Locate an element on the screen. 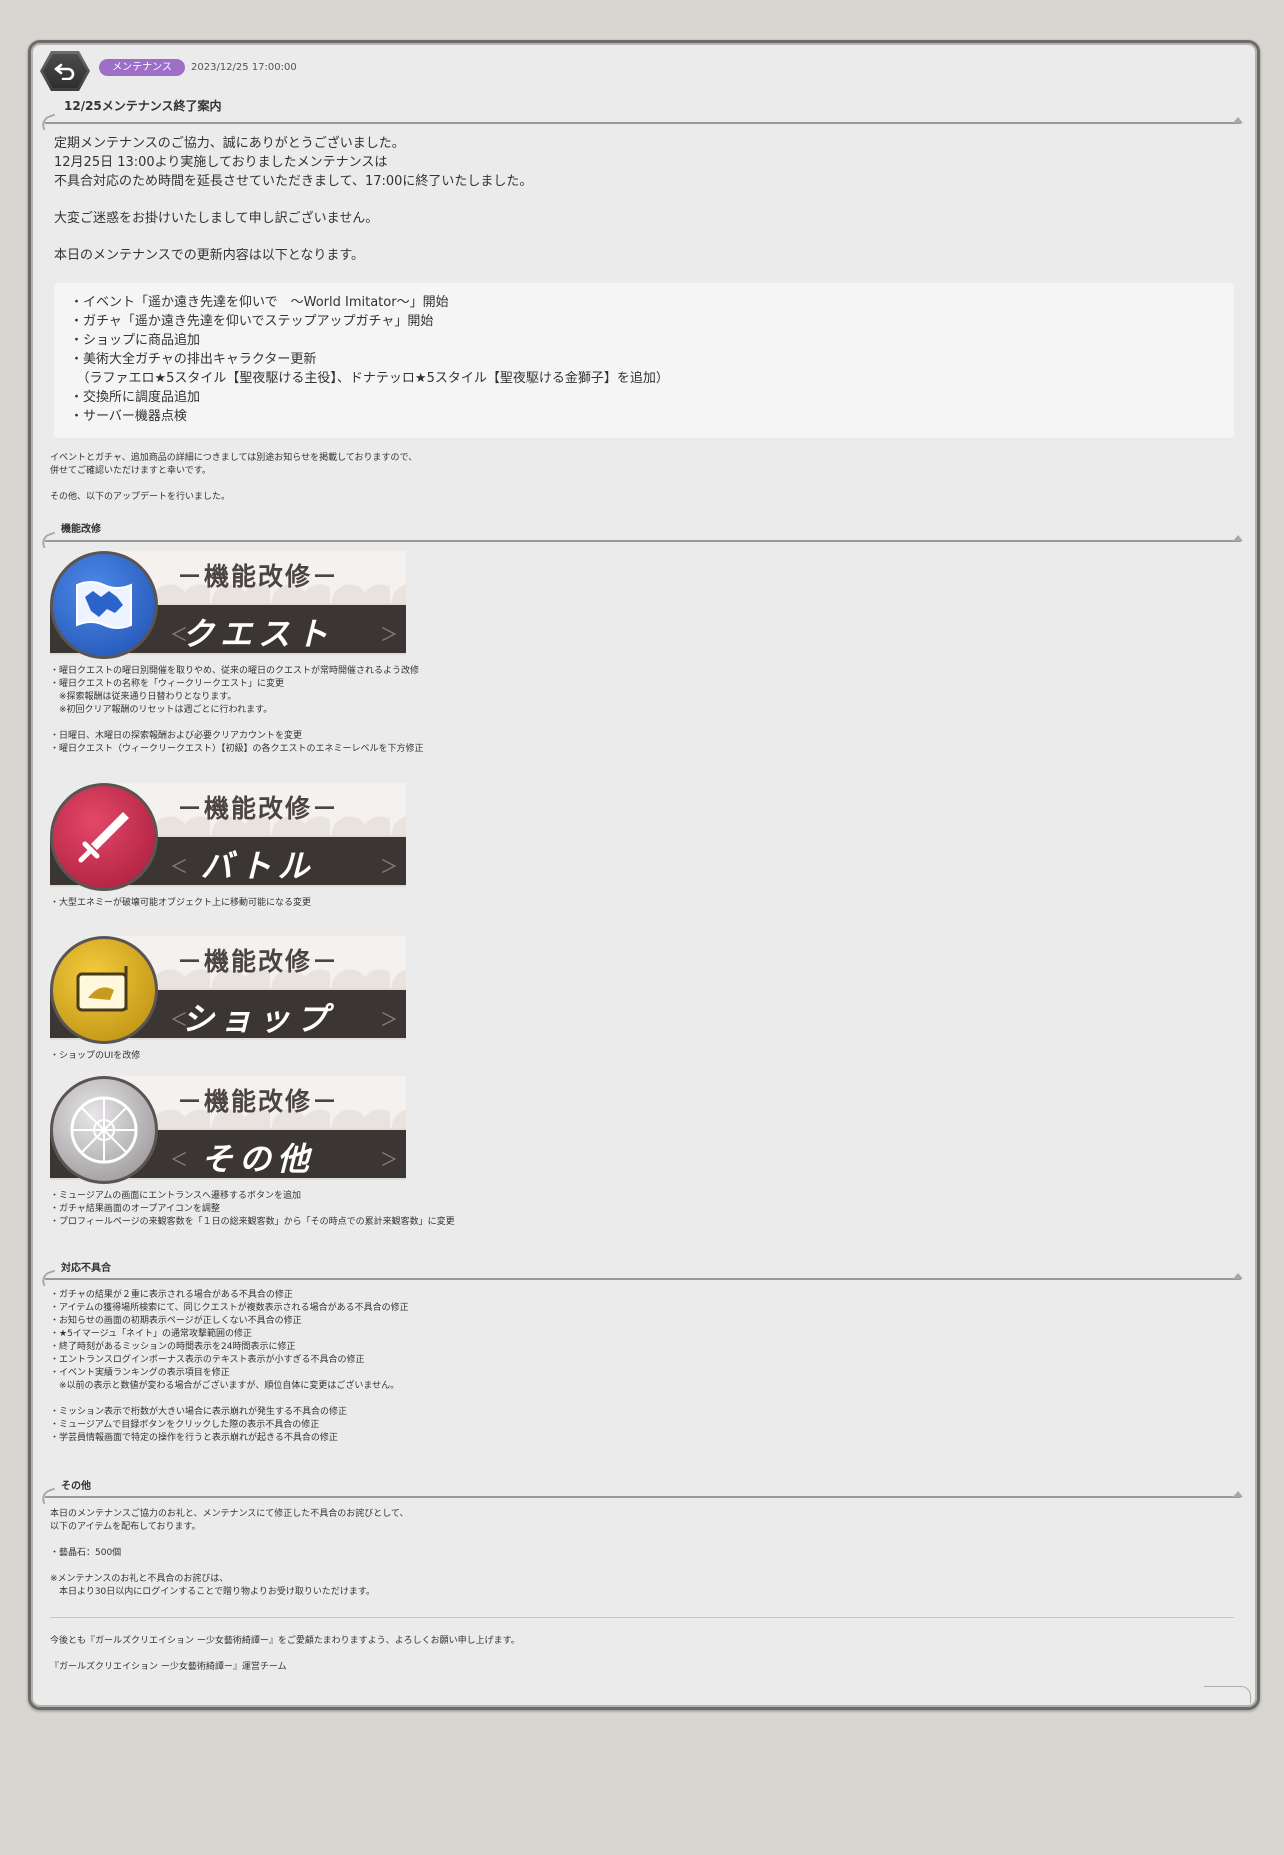 This screenshot has width=1284, height=1855. back-button is located at coordinates (65, 71).